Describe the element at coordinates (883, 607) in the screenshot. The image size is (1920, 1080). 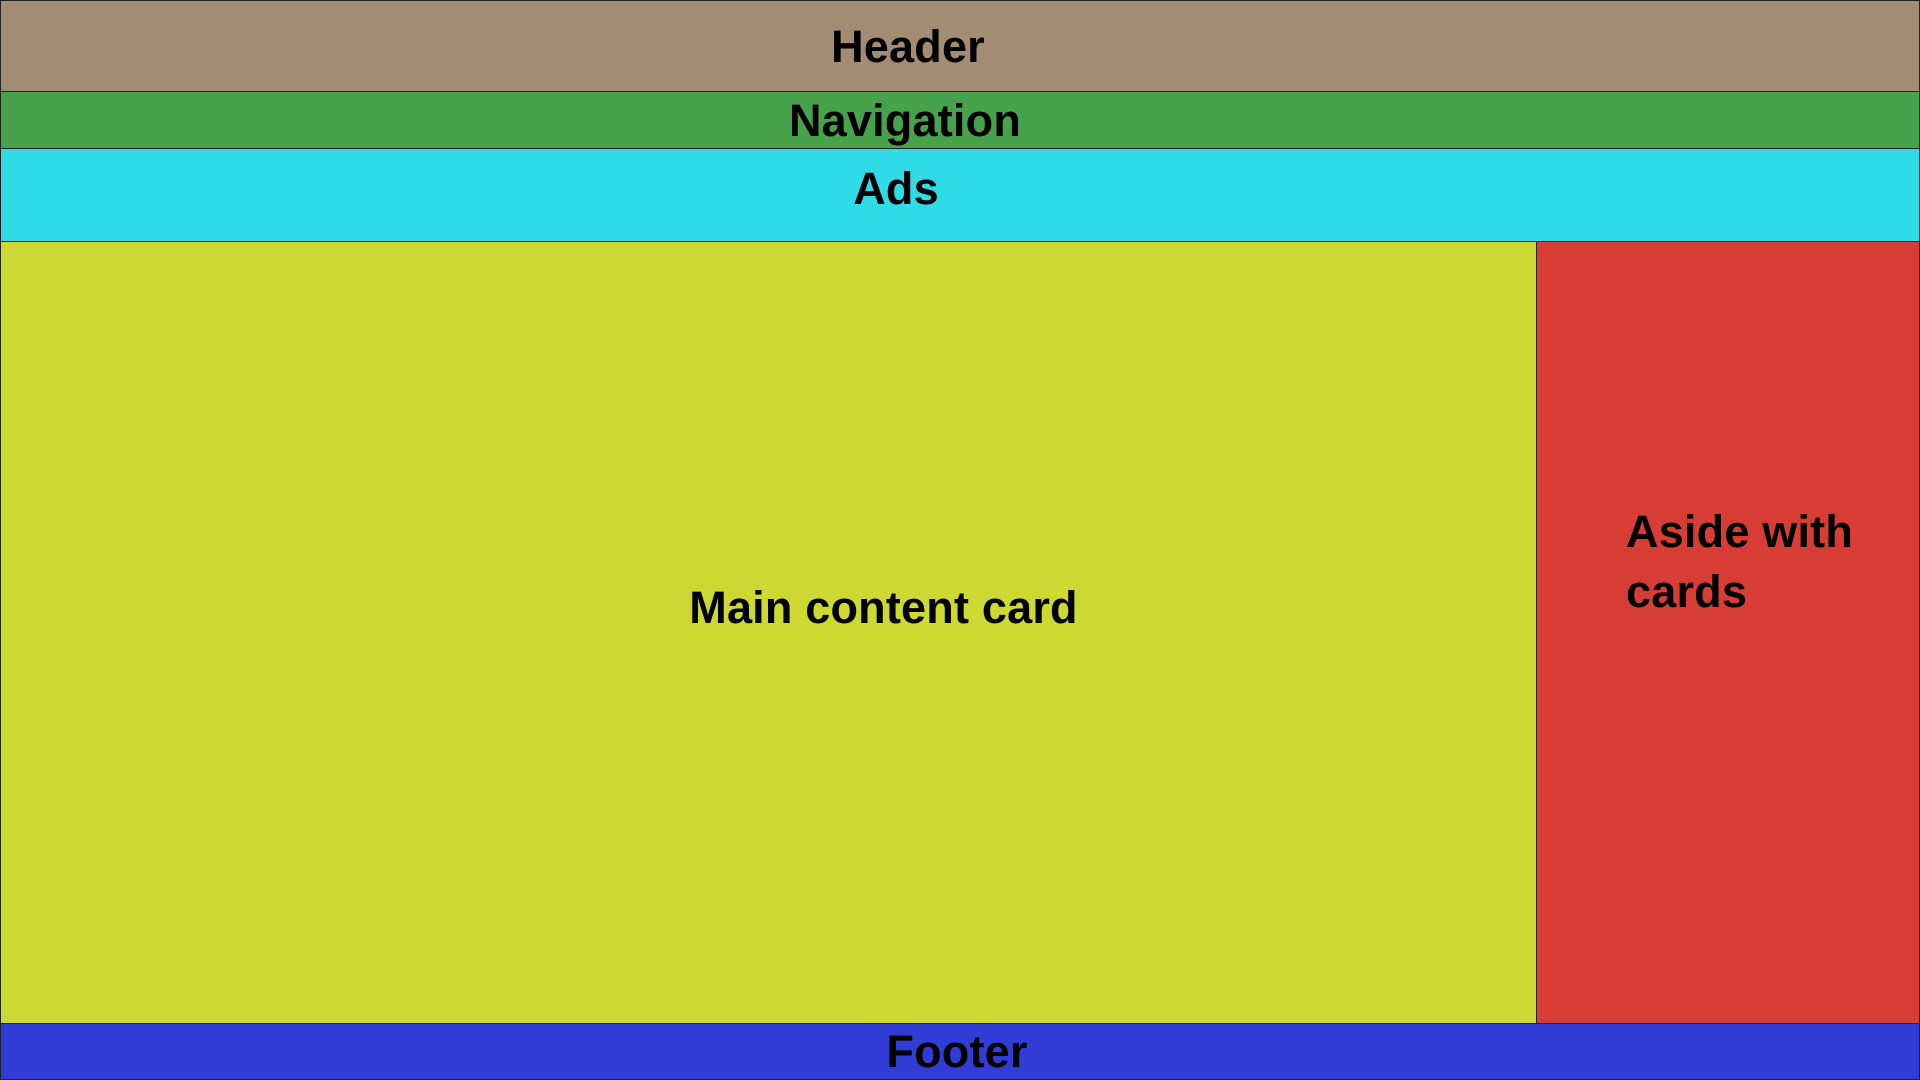
I see `main-content-label: Main content card` at that location.